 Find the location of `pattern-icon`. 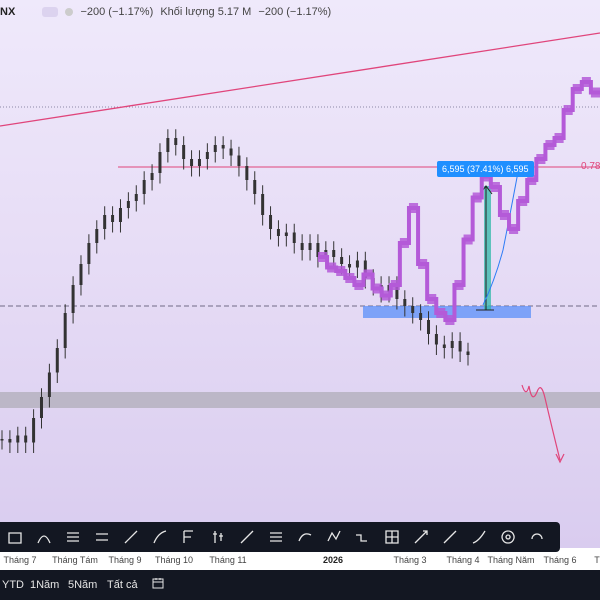

pattern-icon is located at coordinates (333, 536).